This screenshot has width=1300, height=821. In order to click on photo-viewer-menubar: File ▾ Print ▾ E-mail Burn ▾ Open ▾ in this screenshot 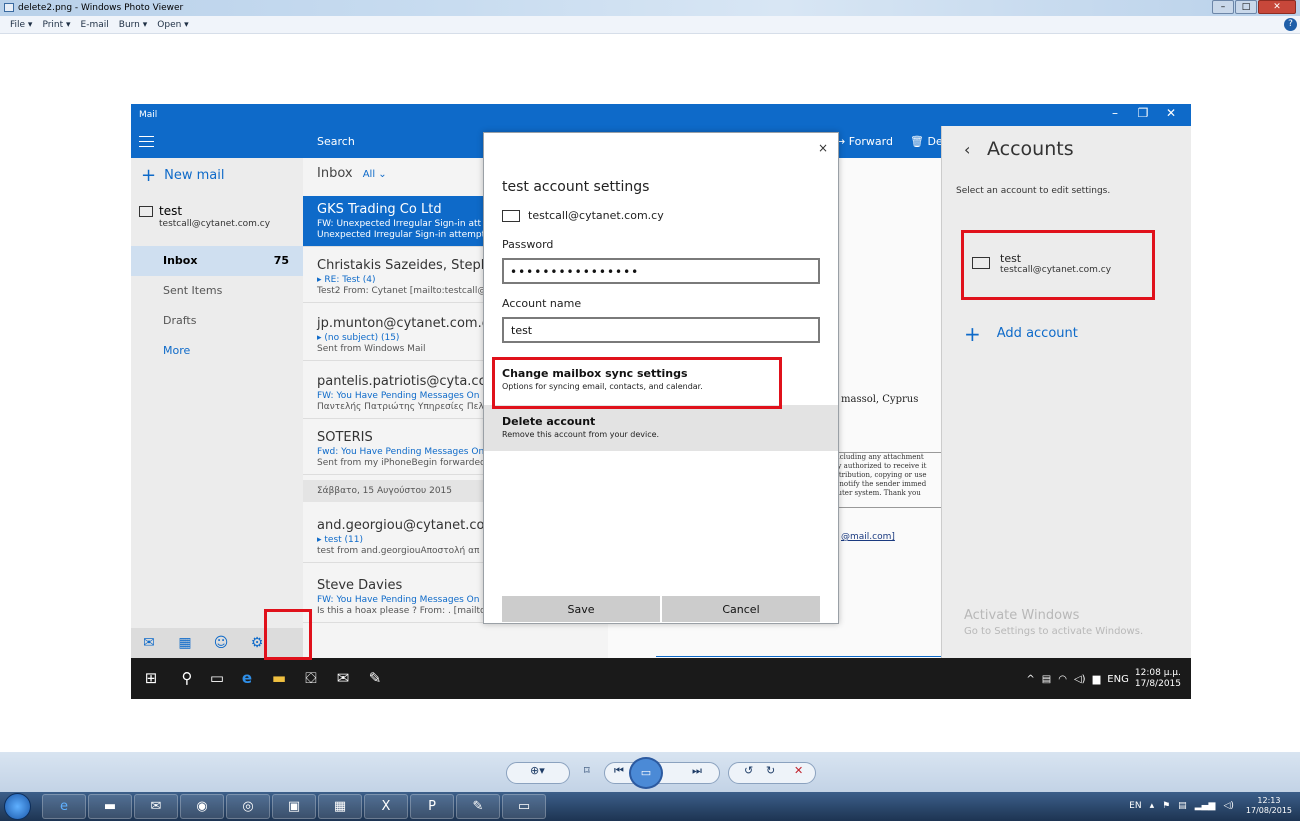, I will do `click(650, 25)`.